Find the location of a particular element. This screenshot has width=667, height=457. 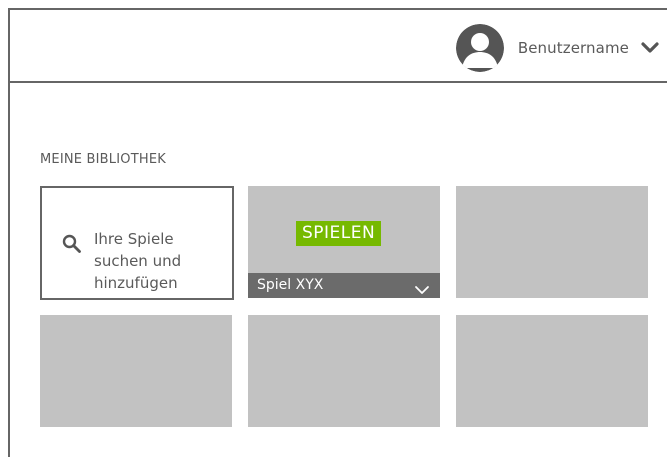

search-tile-line3: hinzufügen is located at coordinates (136, 283).